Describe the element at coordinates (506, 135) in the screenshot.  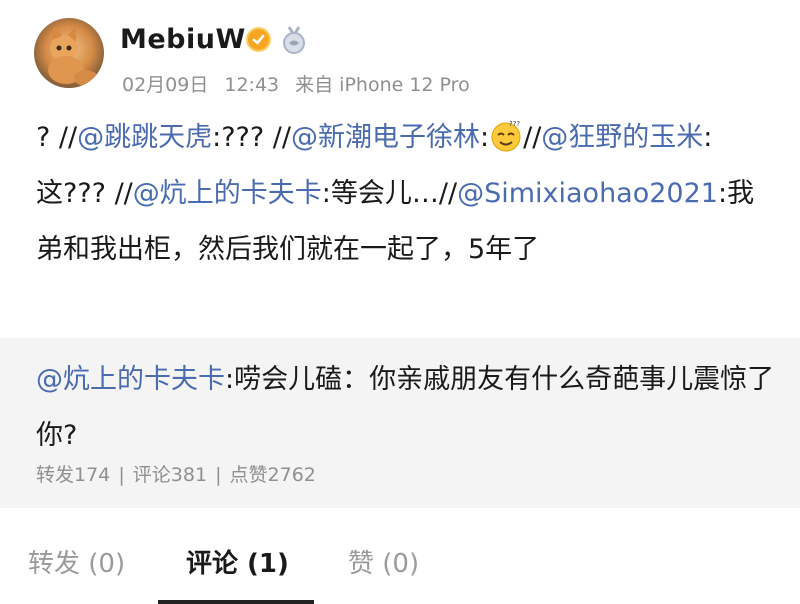
I see `dizzy-face-emoji-icon: ???` at that location.